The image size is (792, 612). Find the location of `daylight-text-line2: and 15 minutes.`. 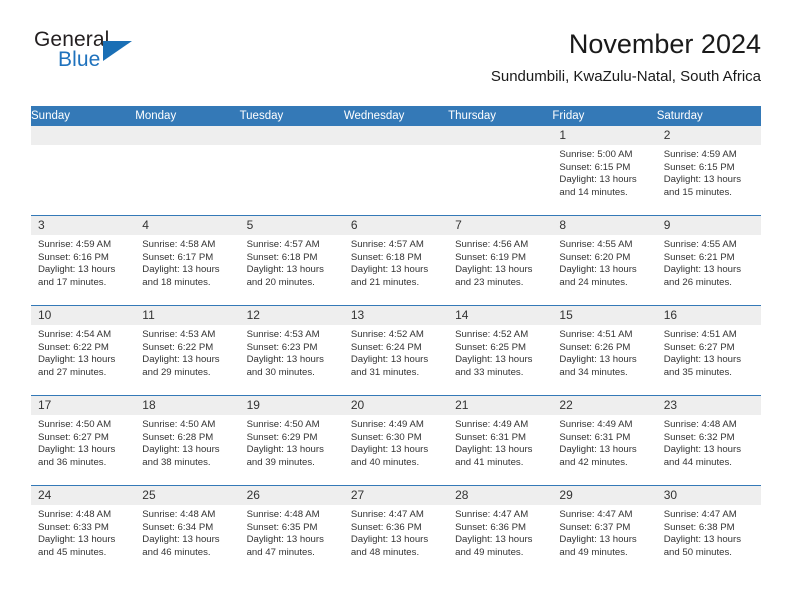

daylight-text-line2: and 15 minutes. is located at coordinates (697, 192).